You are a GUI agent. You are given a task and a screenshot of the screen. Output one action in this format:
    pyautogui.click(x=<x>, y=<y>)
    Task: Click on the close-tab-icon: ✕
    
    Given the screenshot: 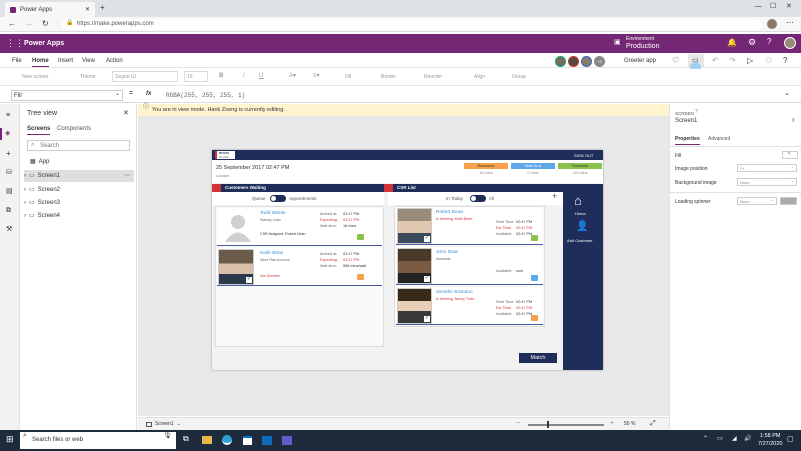 What is the action you would take?
    pyautogui.click(x=87, y=10)
    